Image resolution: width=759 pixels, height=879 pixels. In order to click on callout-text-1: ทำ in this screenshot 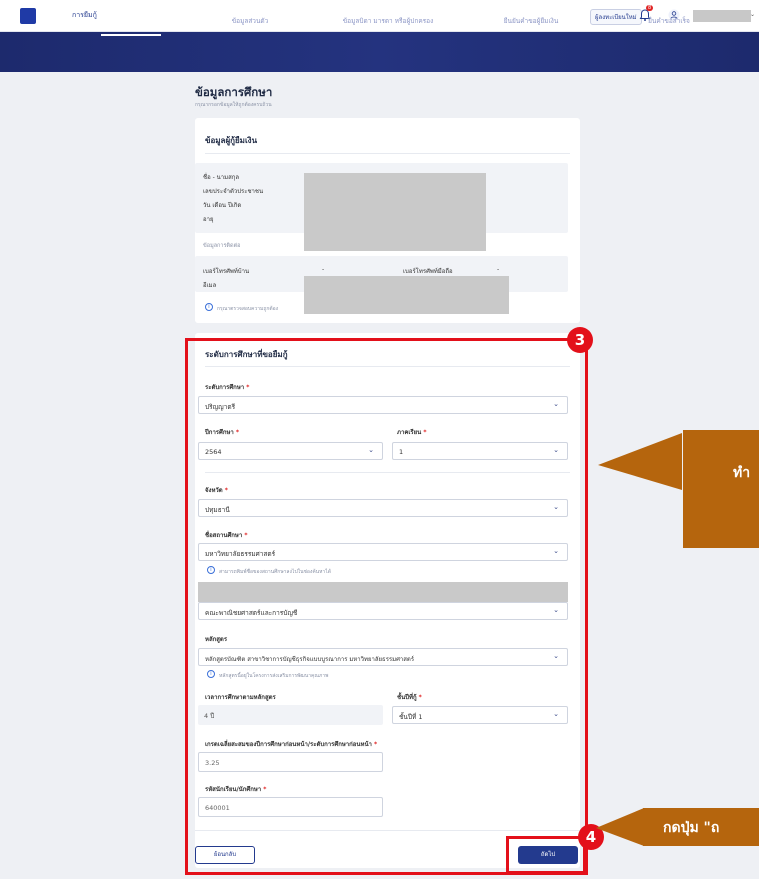, I will do `click(742, 473)`.